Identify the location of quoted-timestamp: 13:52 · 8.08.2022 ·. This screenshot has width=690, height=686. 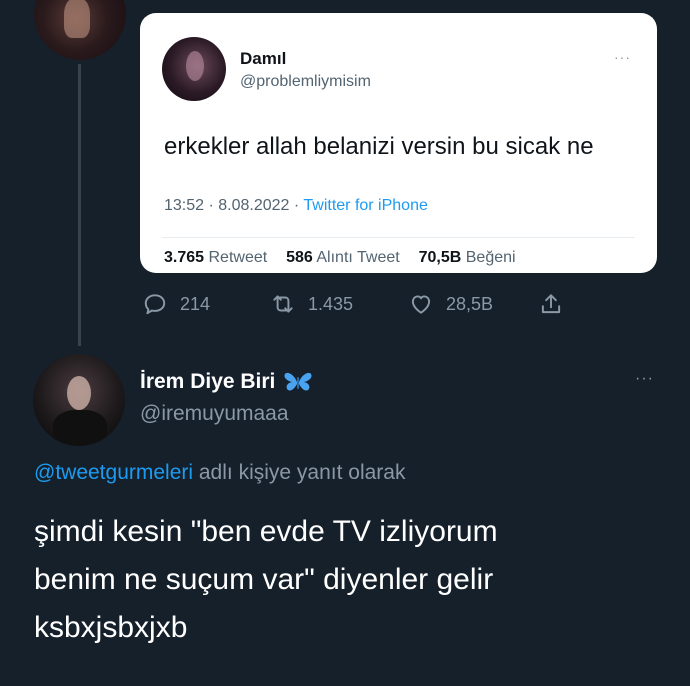
(234, 205).